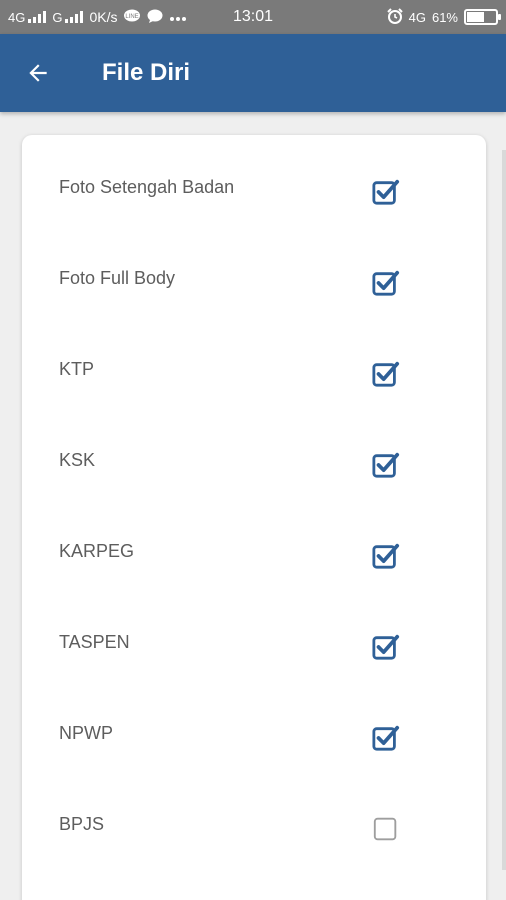 The height and width of the screenshot is (900, 506). Describe the element at coordinates (147, 187) in the screenshot. I see `checklist-label: Foto Setengah Badan` at that location.